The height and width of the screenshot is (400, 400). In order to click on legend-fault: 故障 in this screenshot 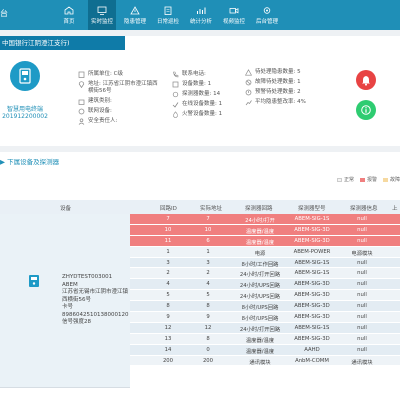, I will do `click(391, 179)`.